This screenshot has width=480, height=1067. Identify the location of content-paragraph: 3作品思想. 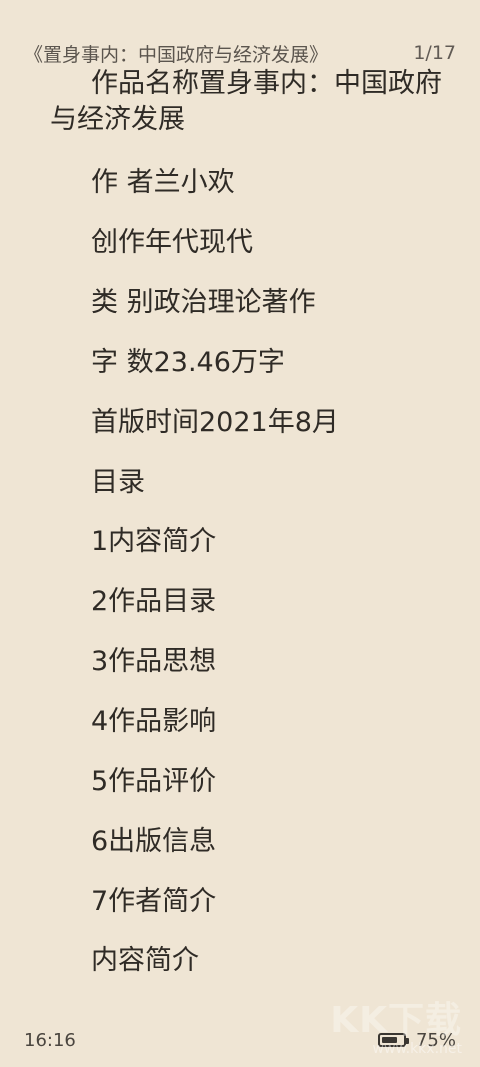
(154, 662).